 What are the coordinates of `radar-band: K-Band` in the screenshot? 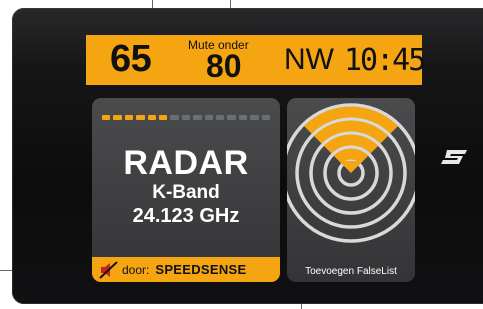 It's located at (186, 192).